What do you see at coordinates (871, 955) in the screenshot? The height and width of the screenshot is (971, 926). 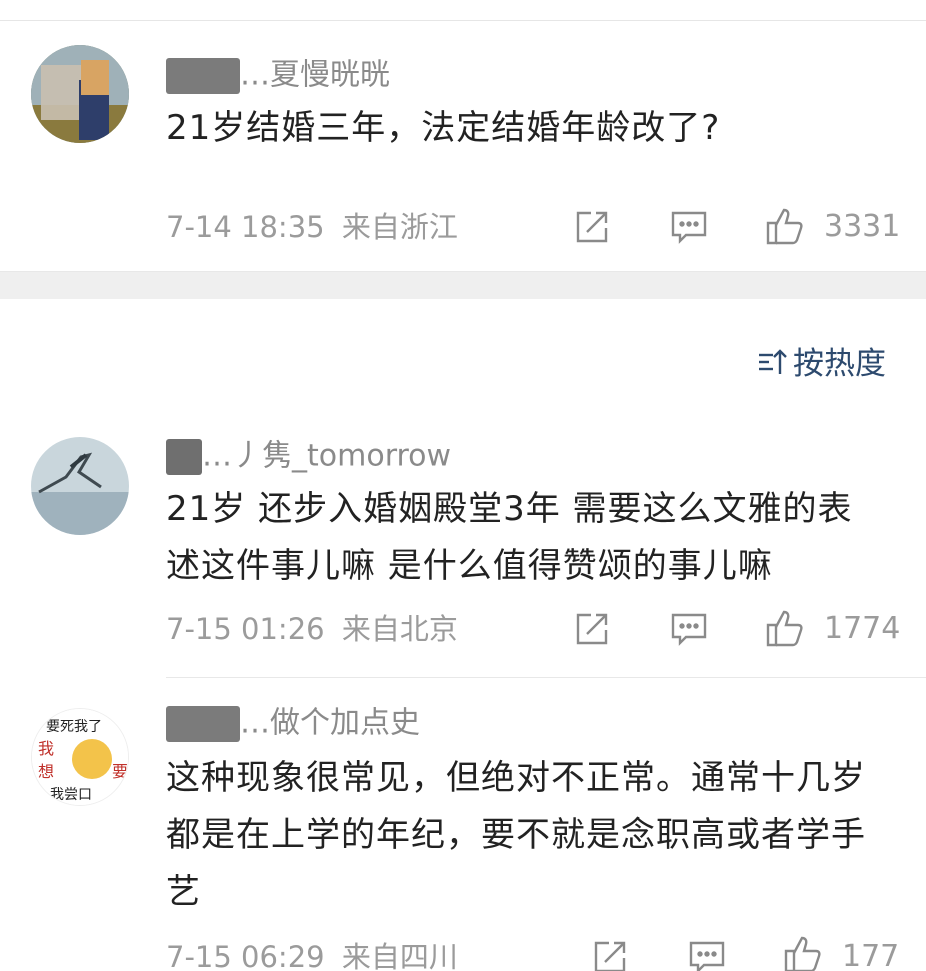 I see `like-count: 177` at bounding box center [871, 955].